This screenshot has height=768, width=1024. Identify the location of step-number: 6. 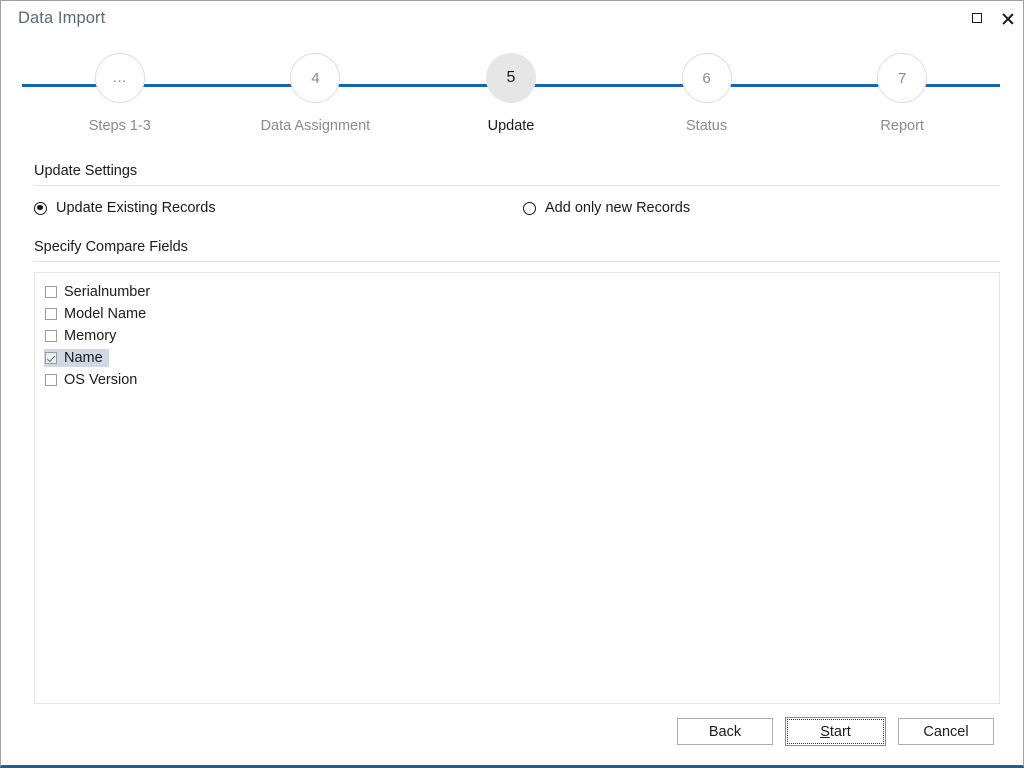
(706, 78).